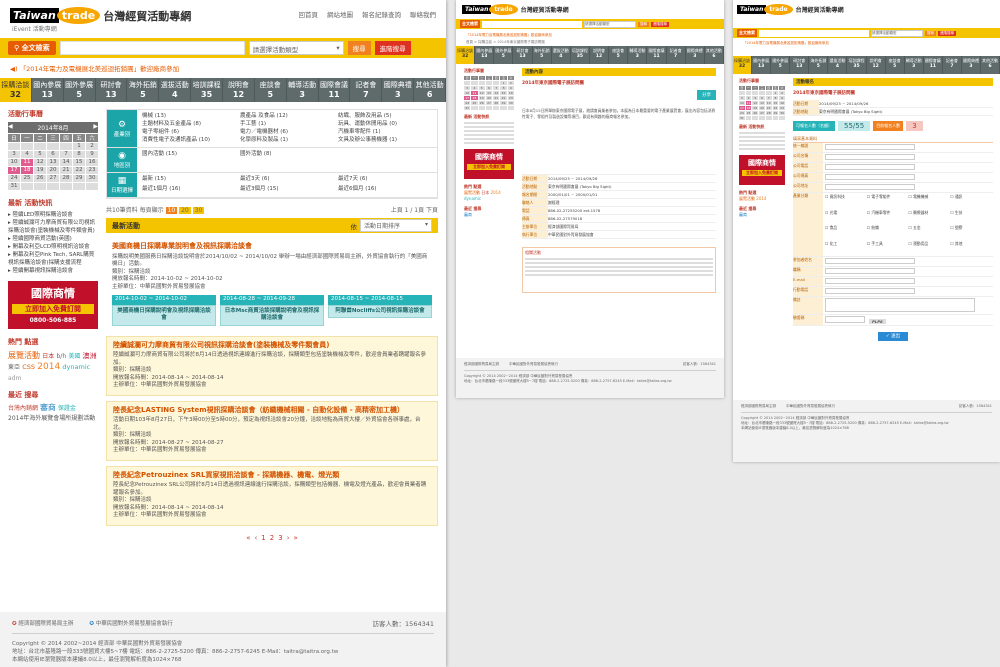 This screenshot has width=1000, height=667. Describe the element at coordinates (189, 116) in the screenshot. I see `category-item: 機械 (13)` at that location.